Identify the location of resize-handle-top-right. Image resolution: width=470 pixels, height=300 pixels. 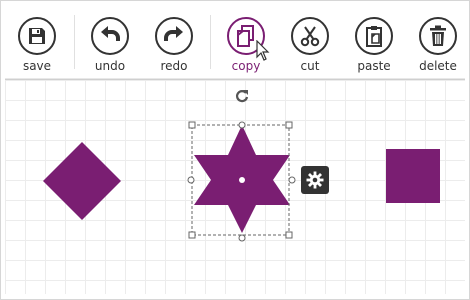
(289, 125).